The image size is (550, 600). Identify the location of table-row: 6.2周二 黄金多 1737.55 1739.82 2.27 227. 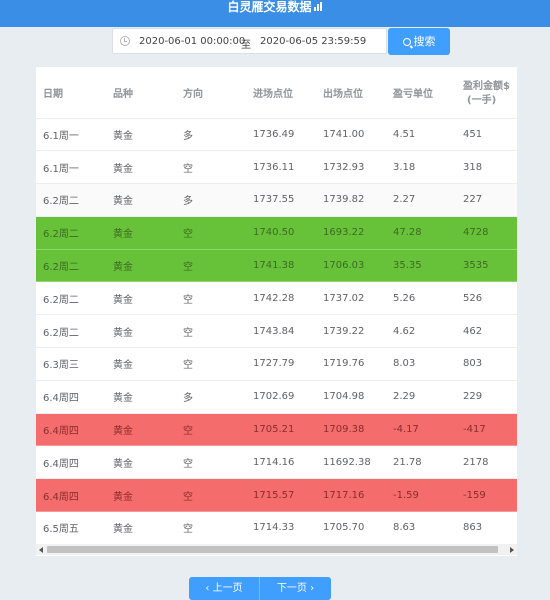
(276, 200).